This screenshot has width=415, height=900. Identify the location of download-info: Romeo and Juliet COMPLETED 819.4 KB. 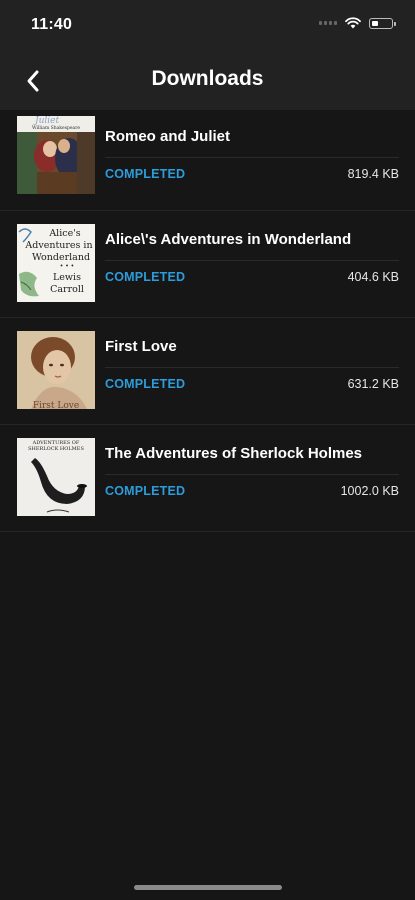
(252, 154).